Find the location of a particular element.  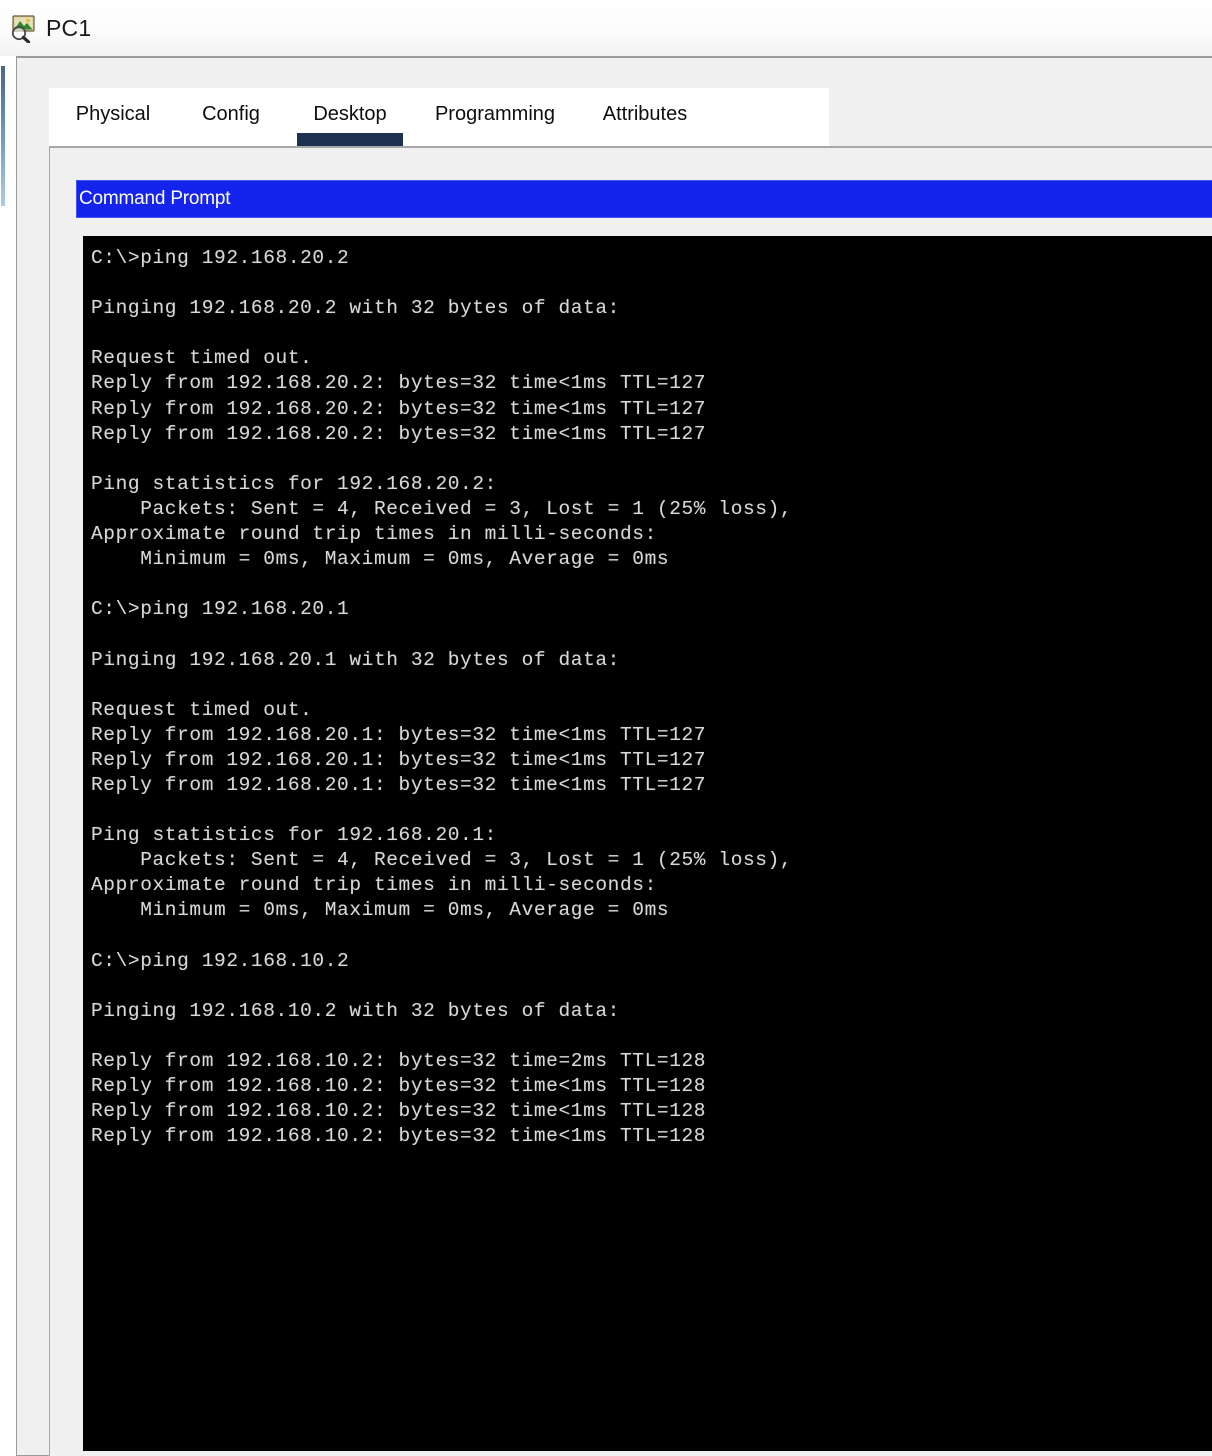

tab-physical: Physical is located at coordinates (113, 117).